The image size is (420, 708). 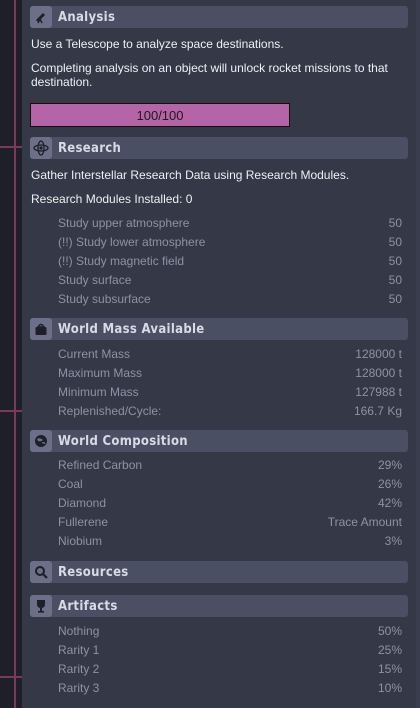 What do you see at coordinates (389, 630) in the screenshot?
I see `artifact-item-value: 50%` at bounding box center [389, 630].